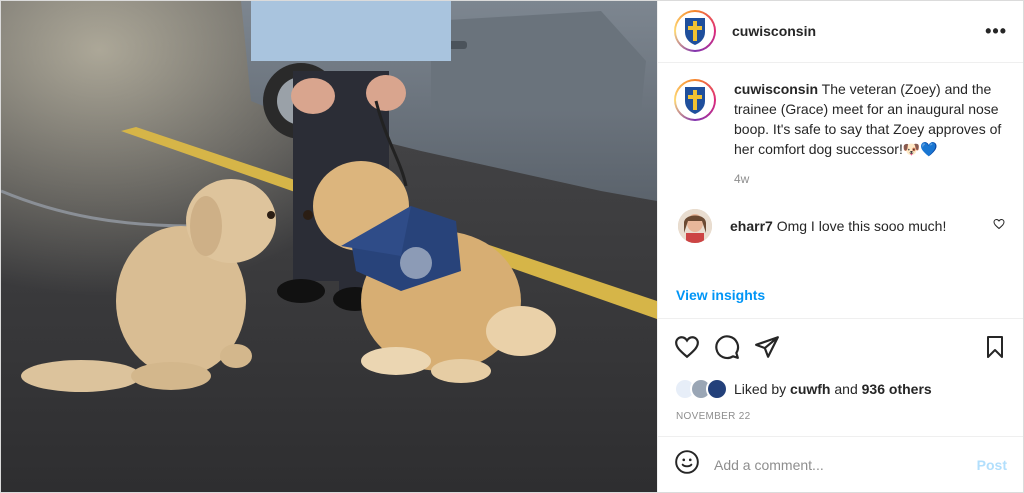 This screenshot has width=1024, height=493. Describe the element at coordinates (774, 31) in the screenshot. I see `header-username: cuwisconsin` at that location.